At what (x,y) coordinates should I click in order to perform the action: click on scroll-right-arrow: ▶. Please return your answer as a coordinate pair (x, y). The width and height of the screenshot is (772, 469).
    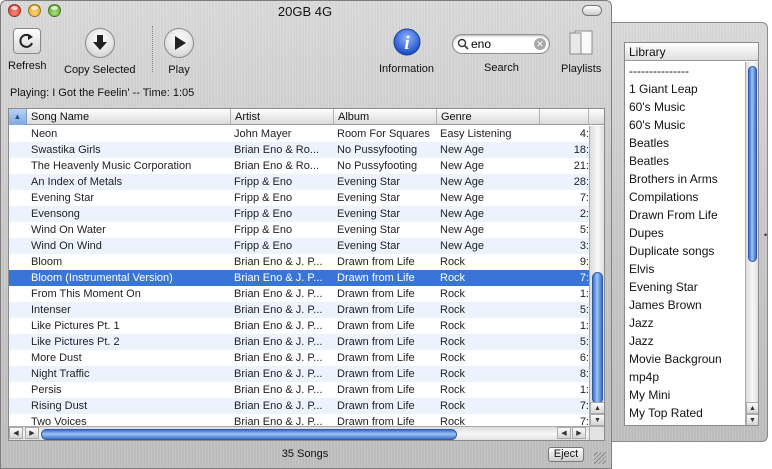
    Looking at the image, I should click on (32, 433).